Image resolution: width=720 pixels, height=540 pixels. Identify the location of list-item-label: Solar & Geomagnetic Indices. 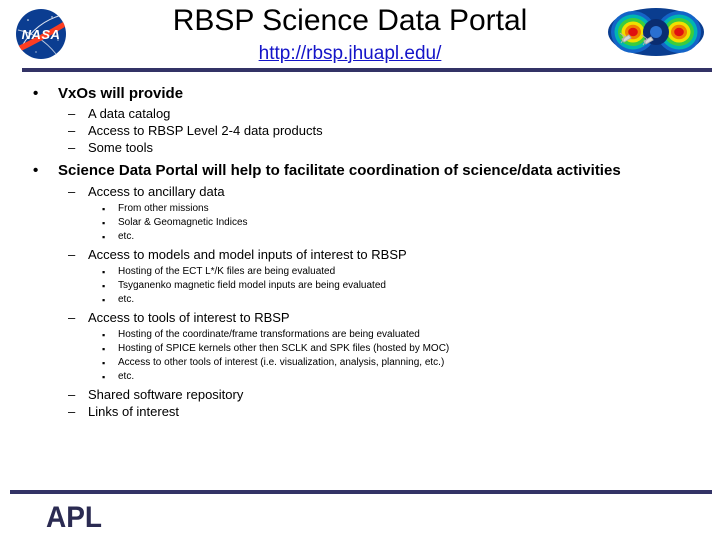
(183, 222).